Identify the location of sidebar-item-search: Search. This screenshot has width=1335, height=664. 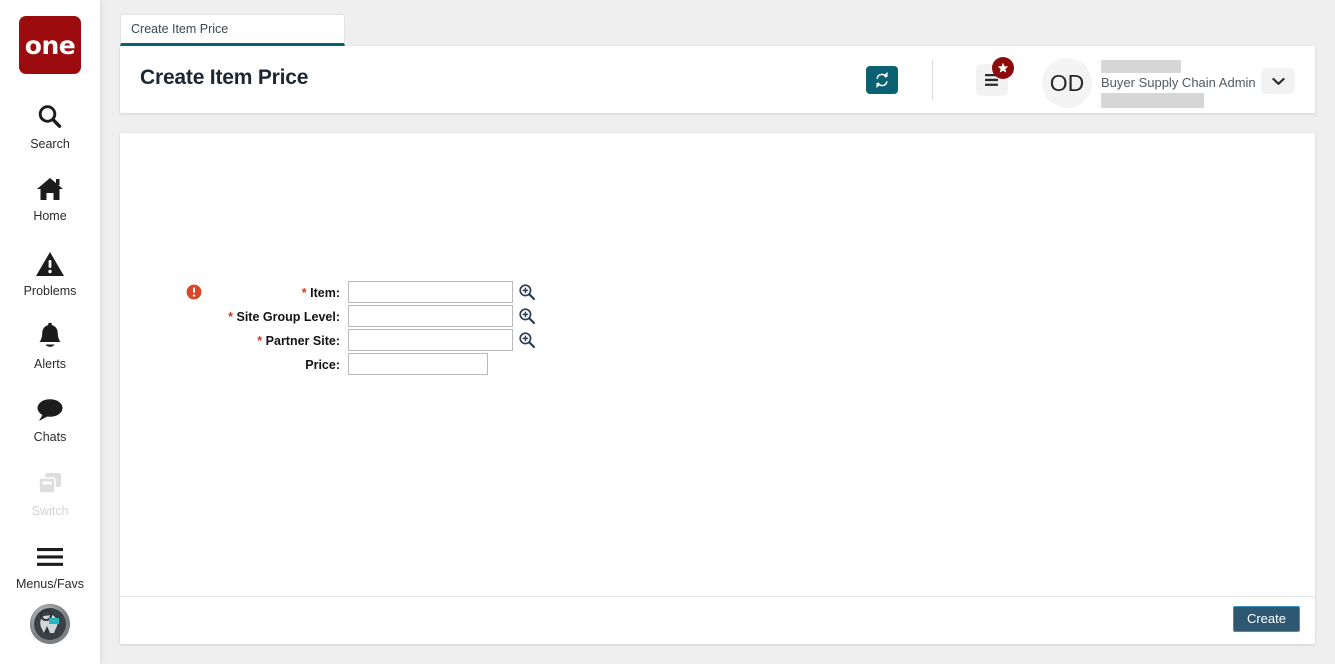
(50, 126).